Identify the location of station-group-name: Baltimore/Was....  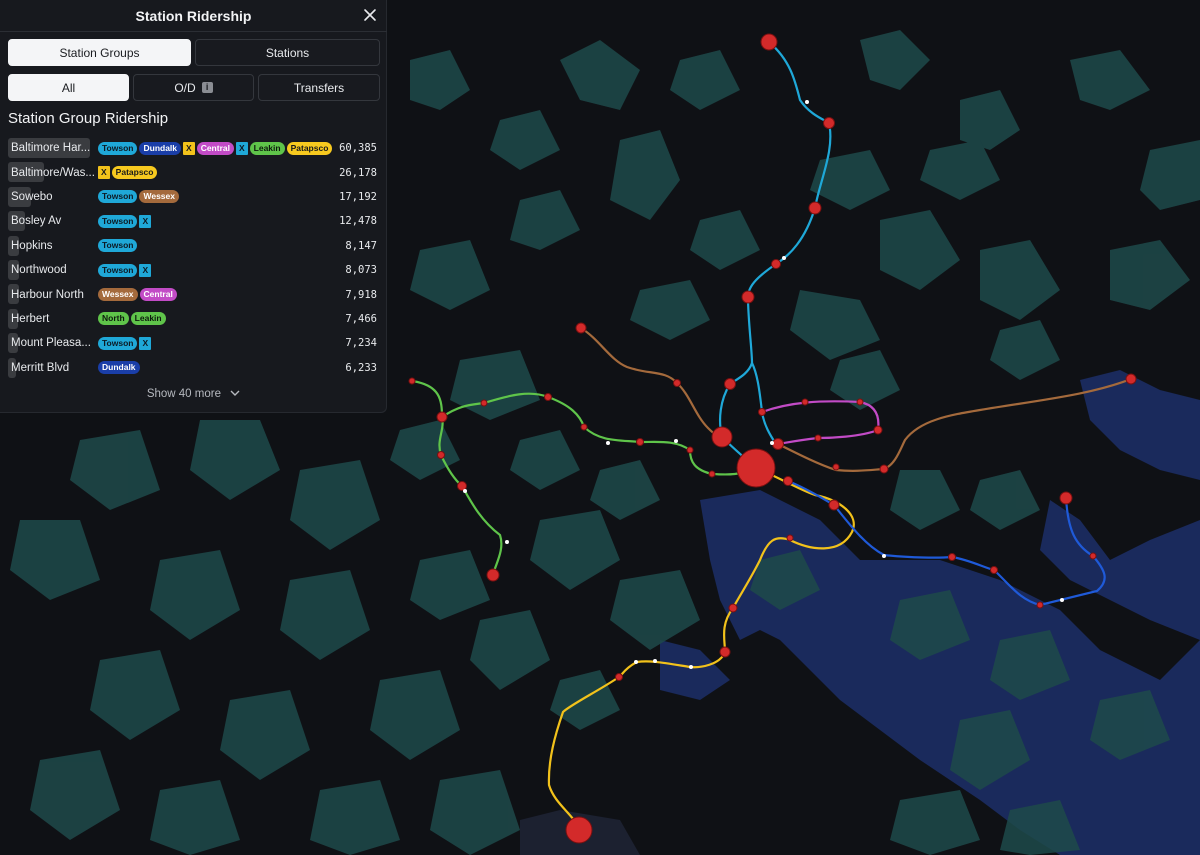
(53, 172).